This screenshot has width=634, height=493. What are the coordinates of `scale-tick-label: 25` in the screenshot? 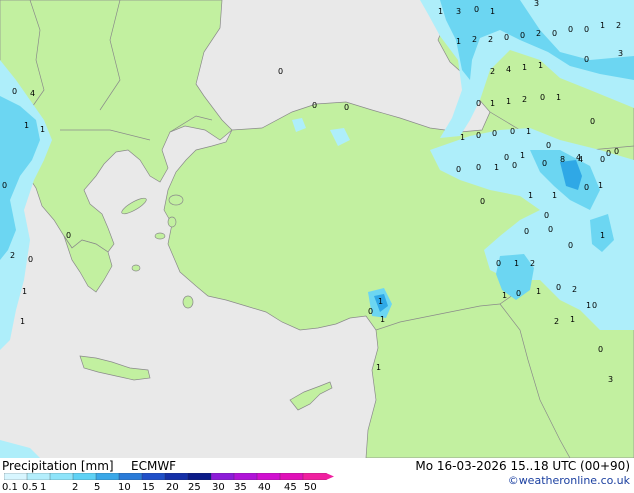 It's located at (194, 487).